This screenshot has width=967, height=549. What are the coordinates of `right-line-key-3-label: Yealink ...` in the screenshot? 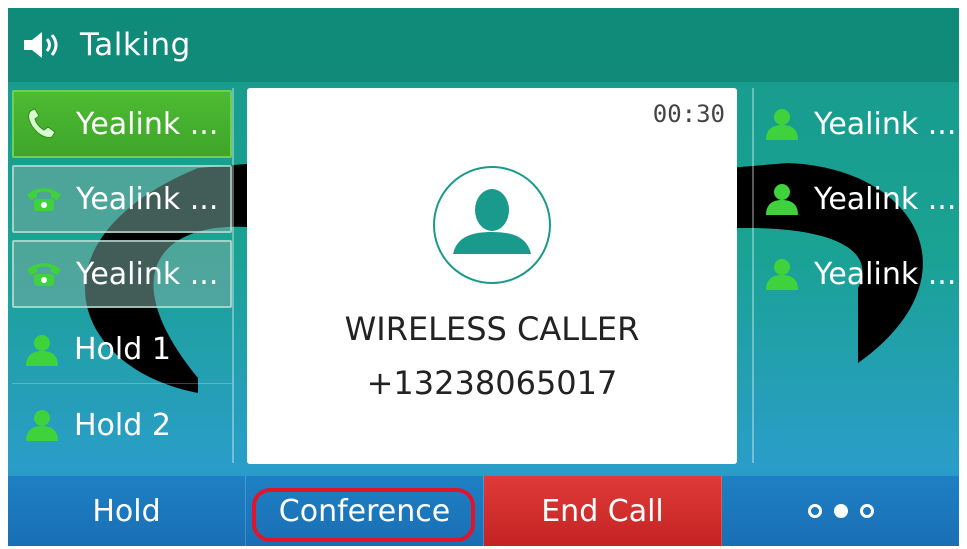 It's located at (885, 274).